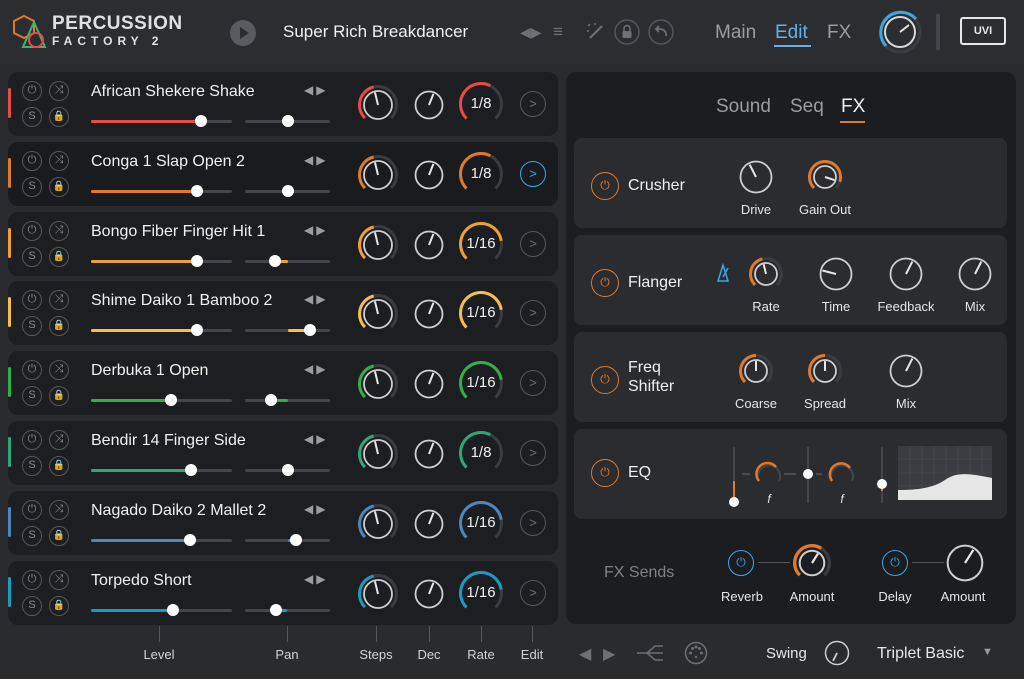 The width and height of the screenshot is (1024, 679). Describe the element at coordinates (756, 371) in the screenshot. I see `coarse-knob` at that location.